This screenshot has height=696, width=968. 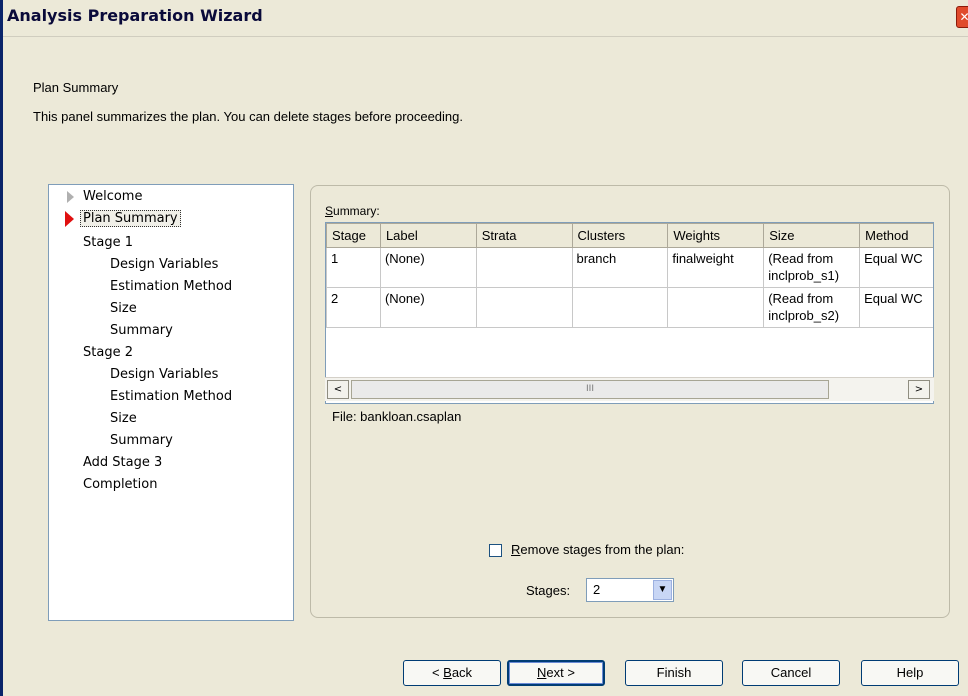 I want to click on column-header-stage: Stage, so click(x=353, y=235).